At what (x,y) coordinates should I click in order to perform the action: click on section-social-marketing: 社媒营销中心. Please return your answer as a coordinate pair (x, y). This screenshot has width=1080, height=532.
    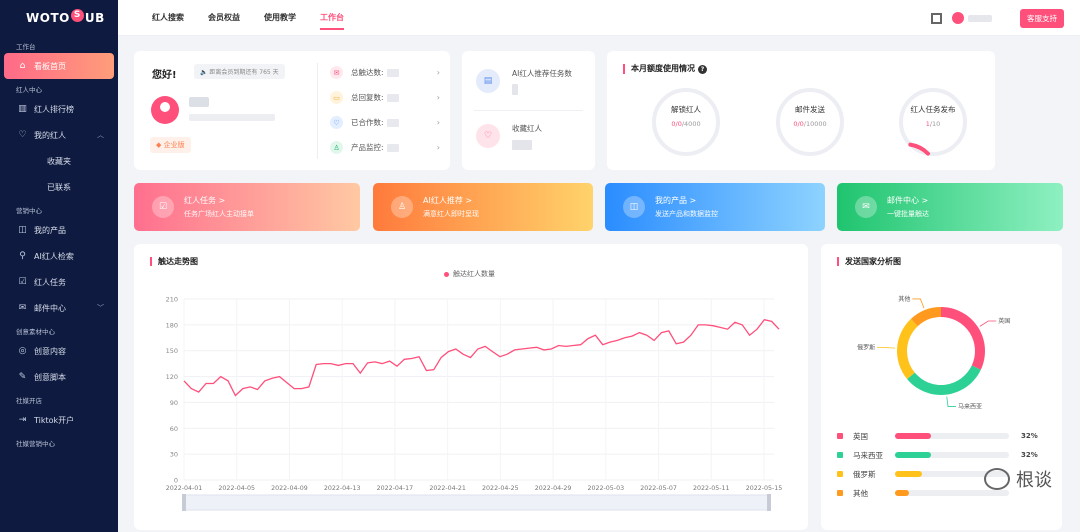
    Looking at the image, I should click on (35, 444).